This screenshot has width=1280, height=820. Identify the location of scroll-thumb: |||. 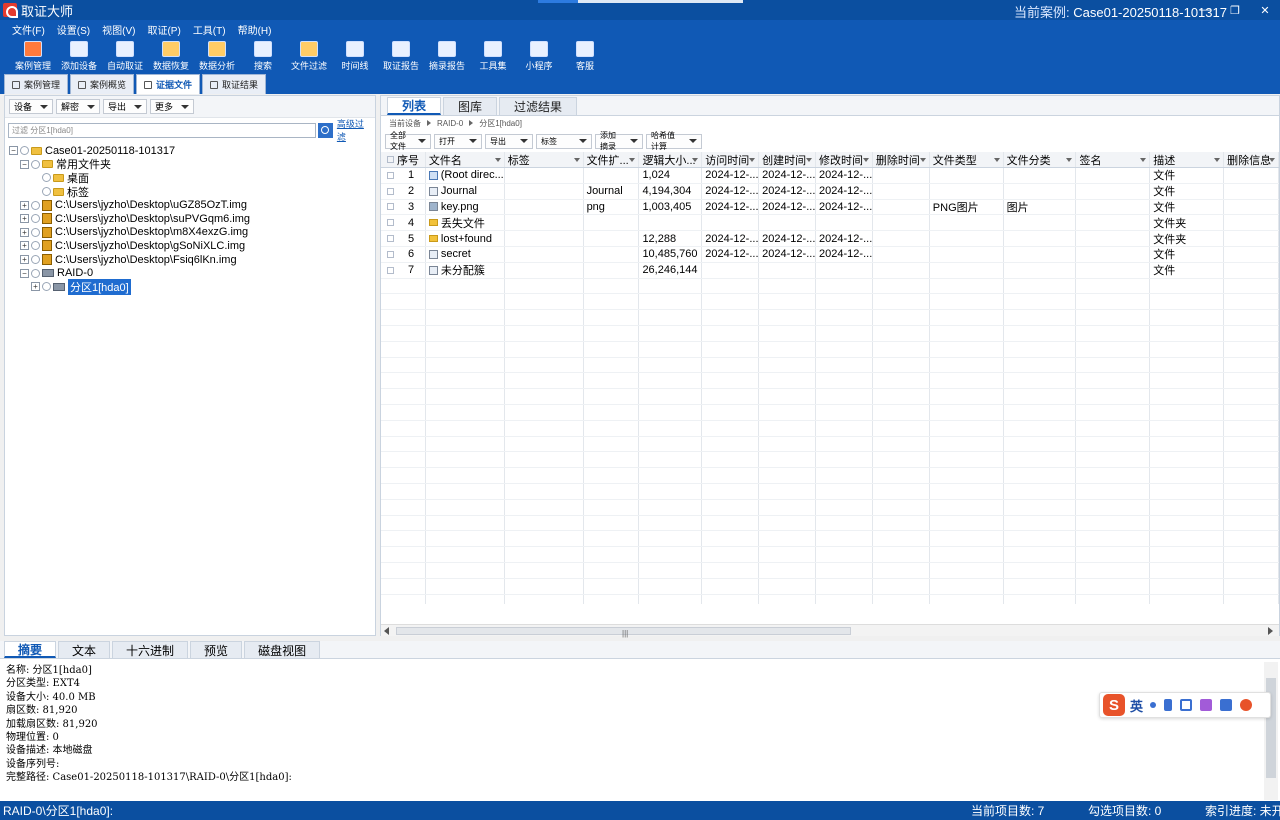
(623, 632).